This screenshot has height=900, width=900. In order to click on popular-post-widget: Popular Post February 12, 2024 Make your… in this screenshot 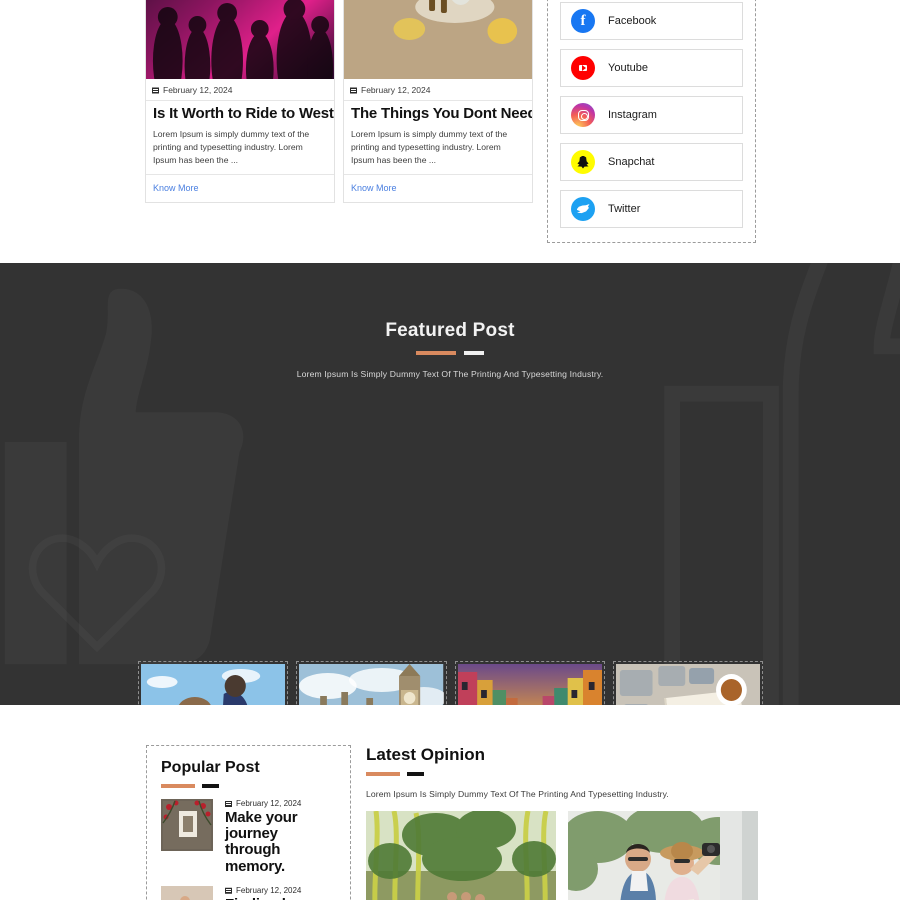, I will do `click(248, 822)`.